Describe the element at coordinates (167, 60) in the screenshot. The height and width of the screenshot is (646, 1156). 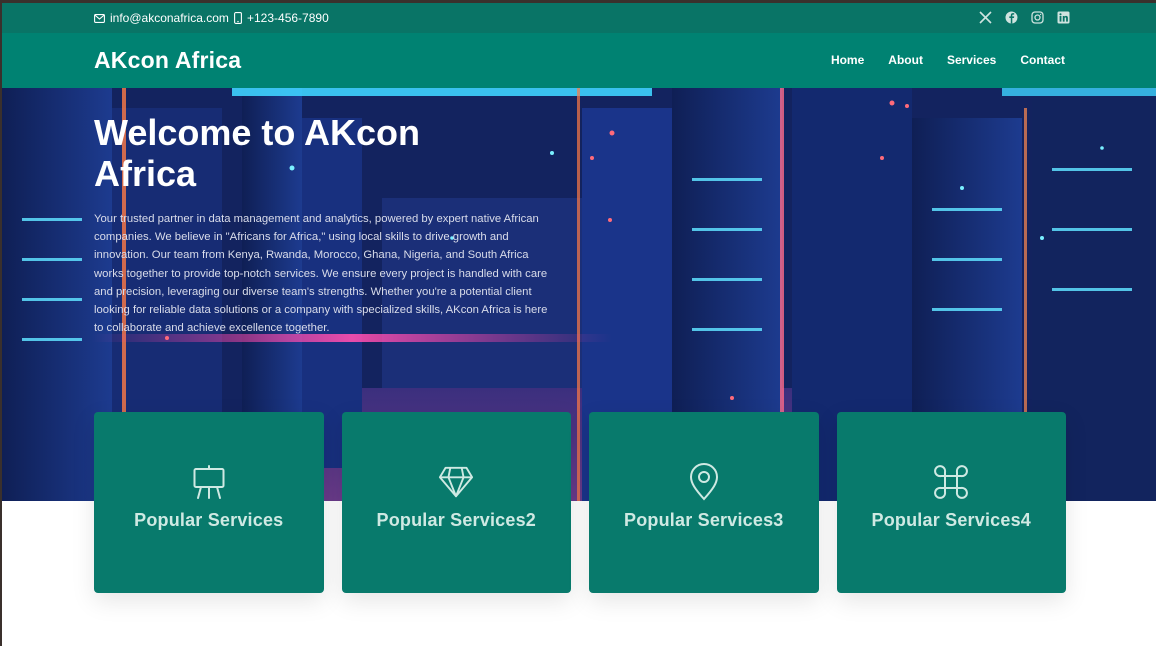
I see `brand-logo: AKcon Africa` at that location.